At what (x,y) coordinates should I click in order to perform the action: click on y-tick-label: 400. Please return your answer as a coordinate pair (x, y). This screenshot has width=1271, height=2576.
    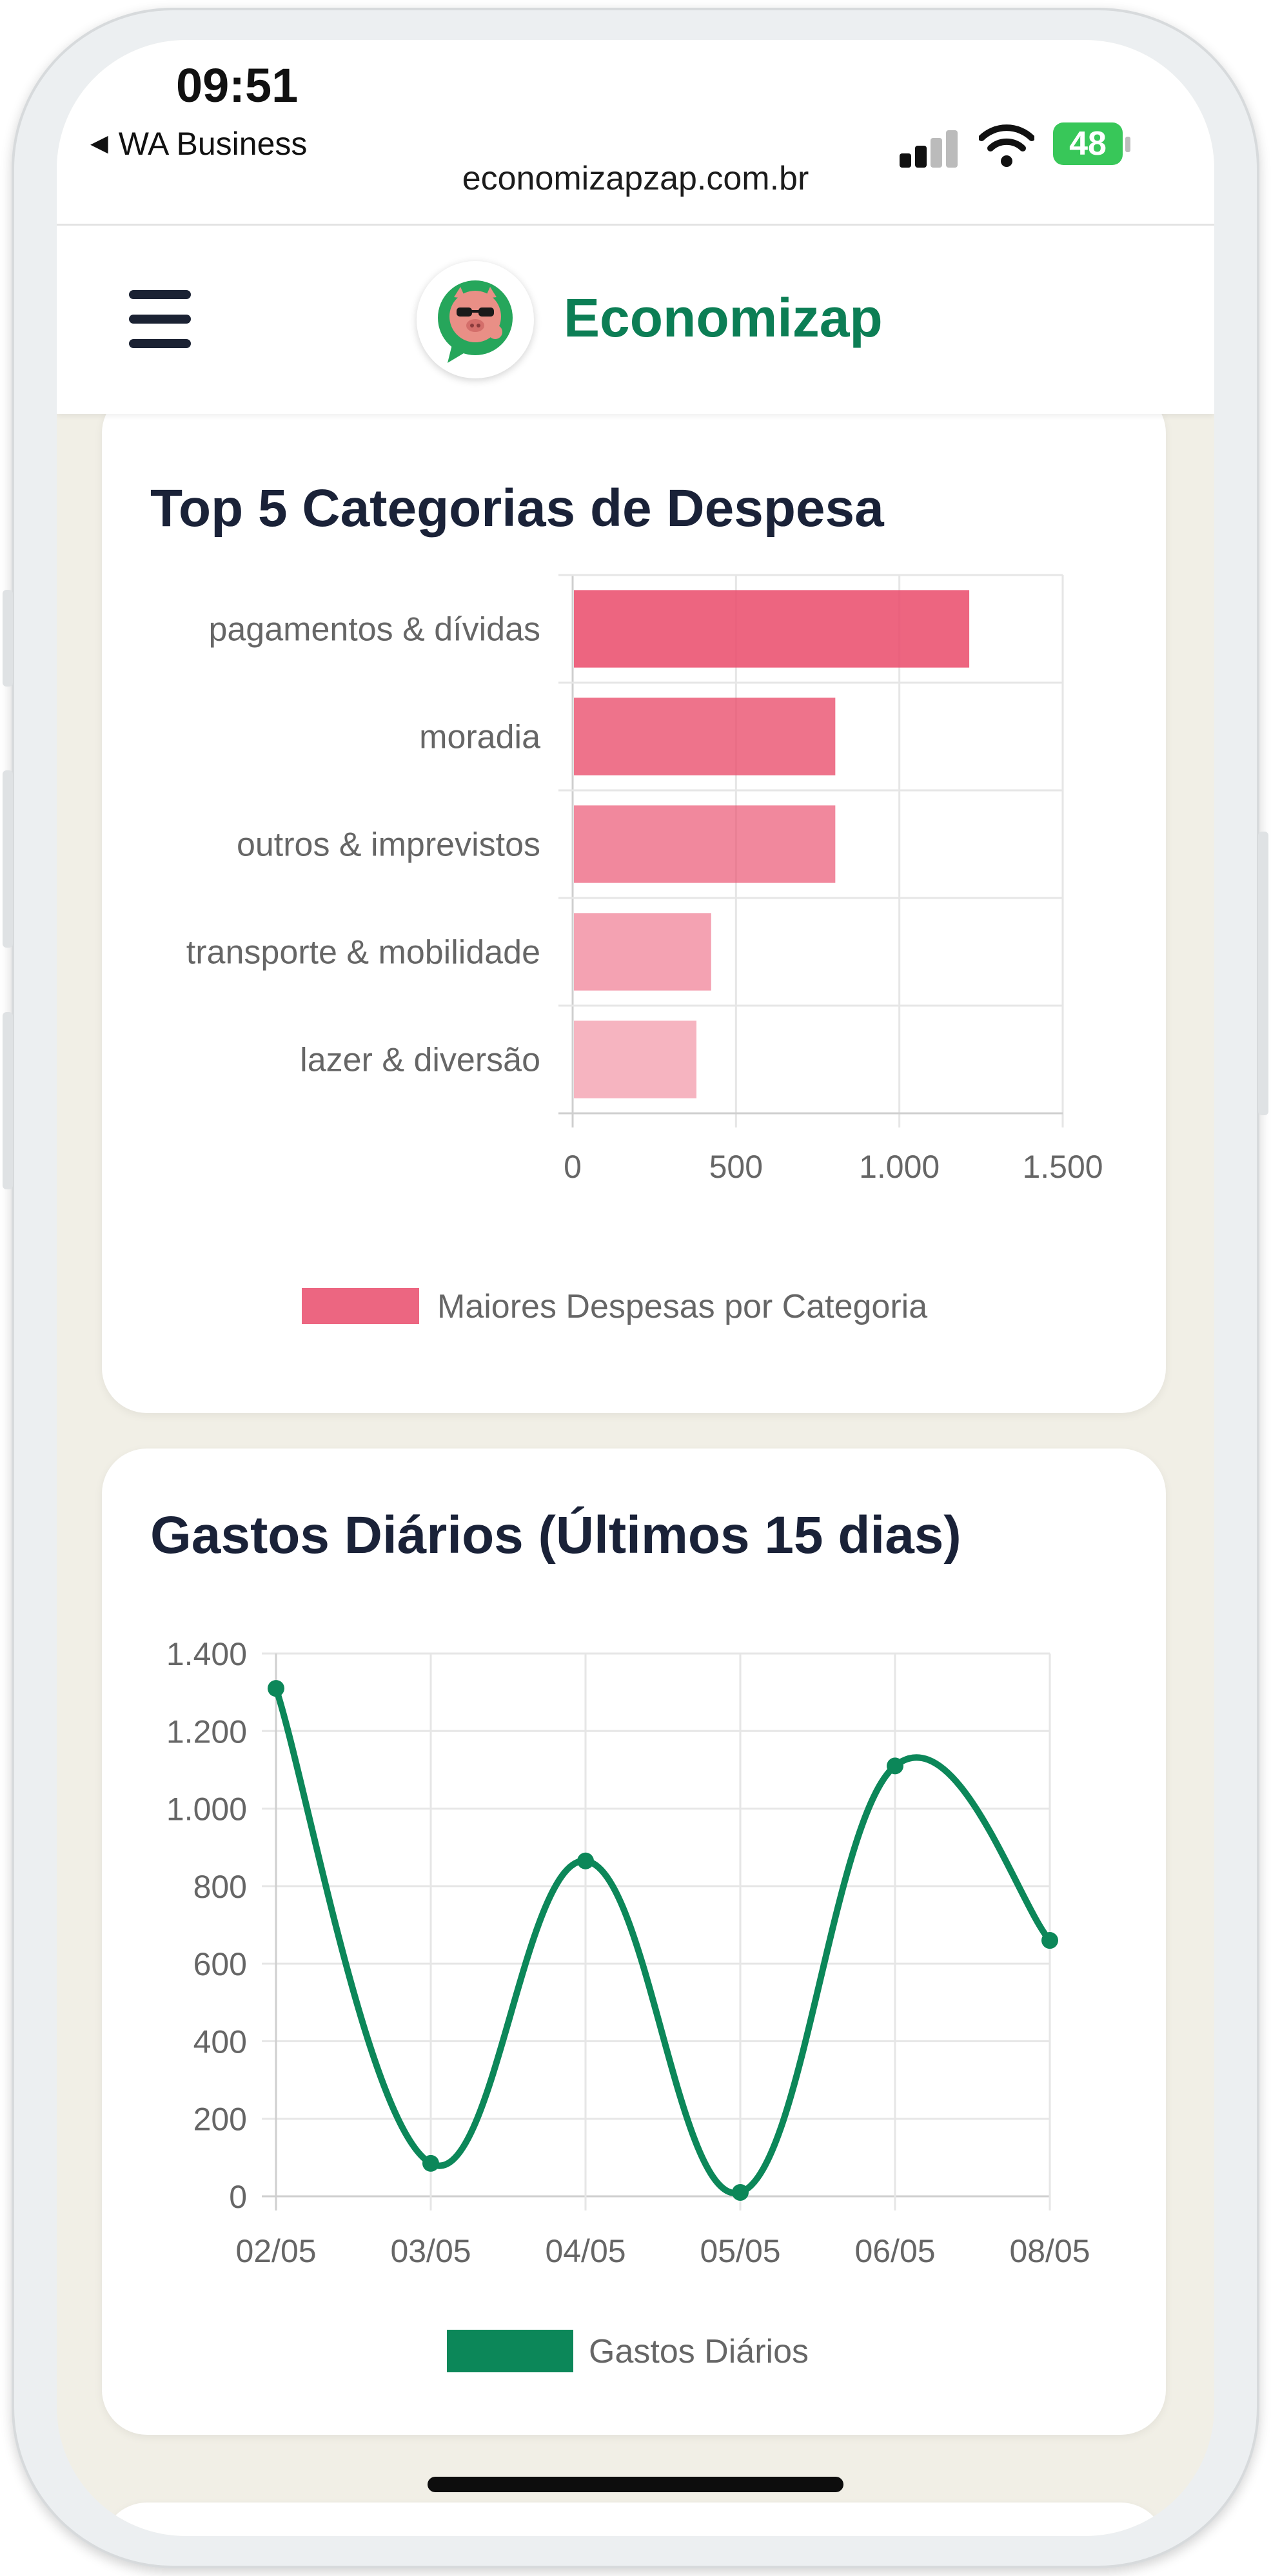
    Looking at the image, I should click on (220, 2042).